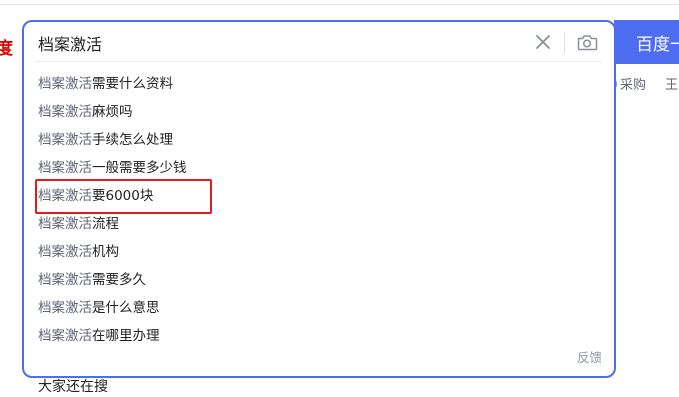 Image resolution: width=679 pixels, height=397 pixels. Describe the element at coordinates (105, 252) in the screenshot. I see `suggestion-suffix: 机构` at that location.